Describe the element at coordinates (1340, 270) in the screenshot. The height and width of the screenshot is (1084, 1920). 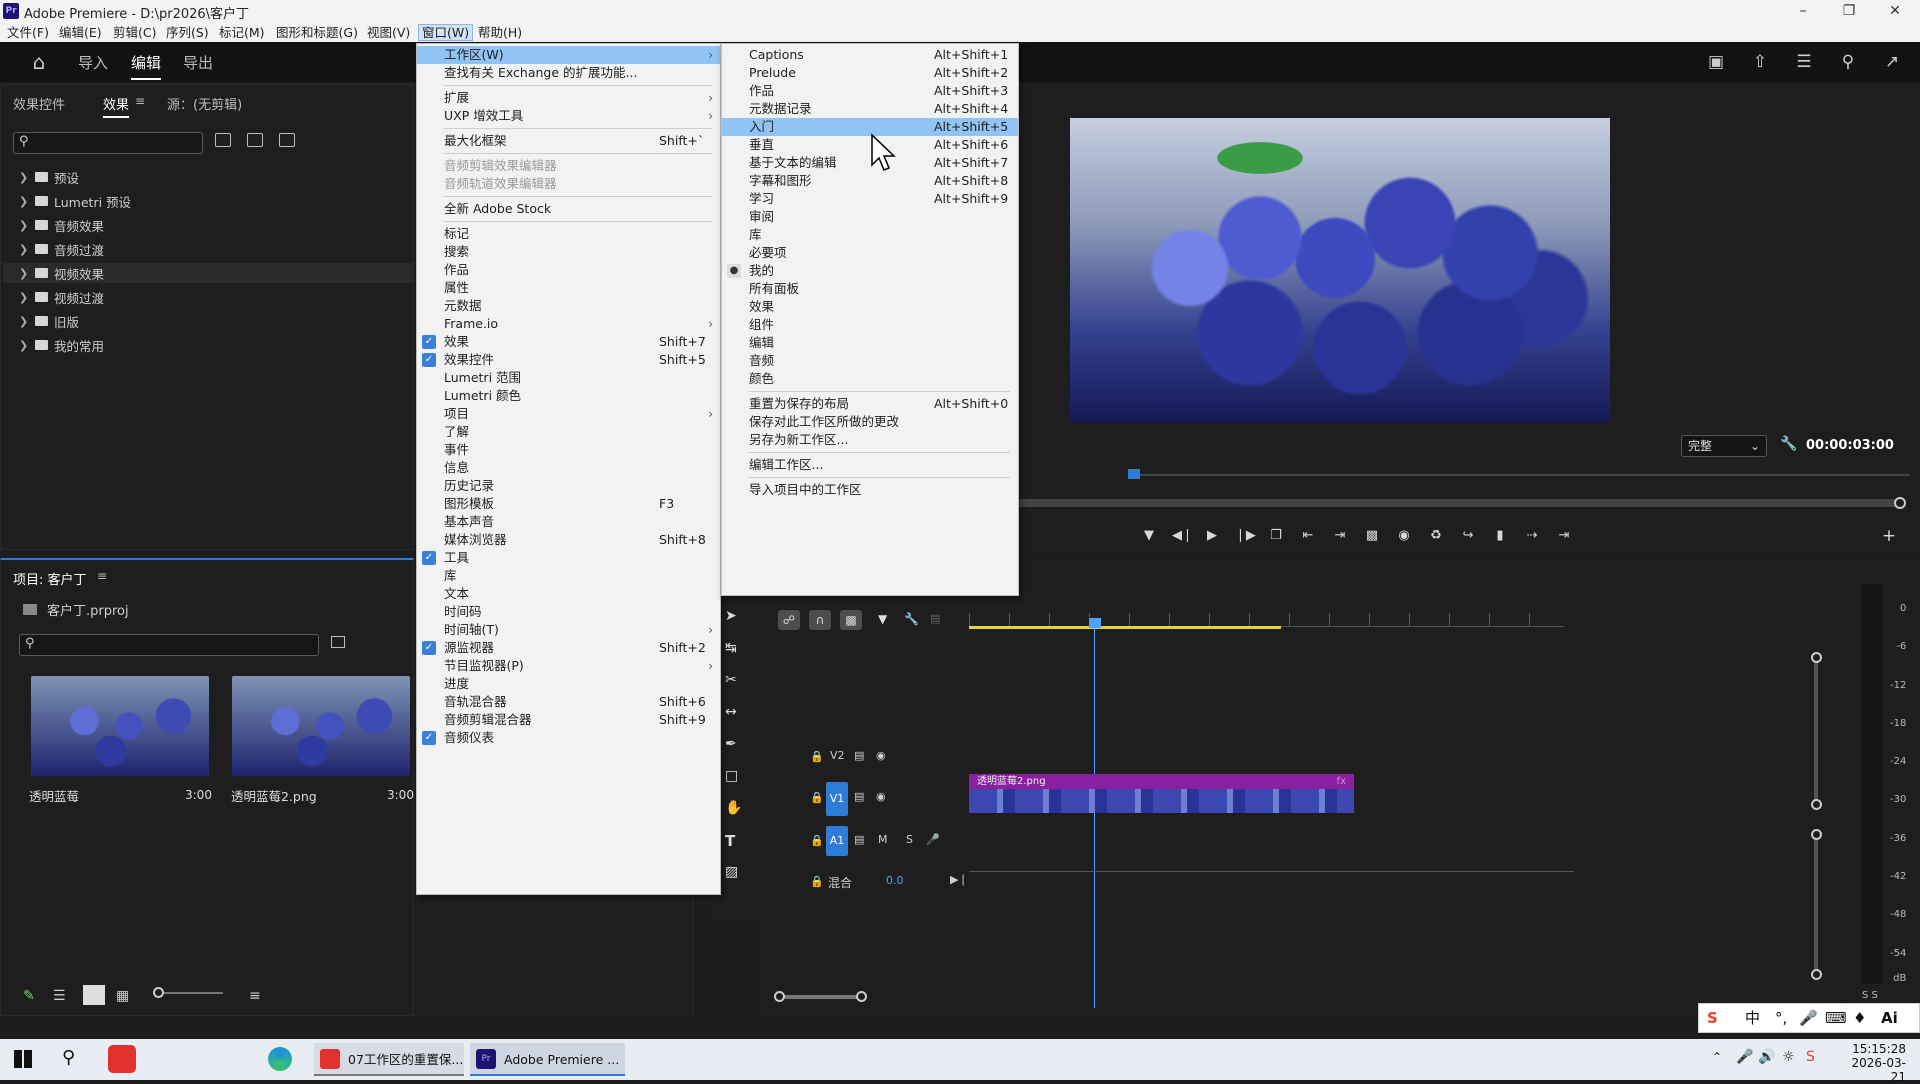
I see `program-video-frame` at that location.